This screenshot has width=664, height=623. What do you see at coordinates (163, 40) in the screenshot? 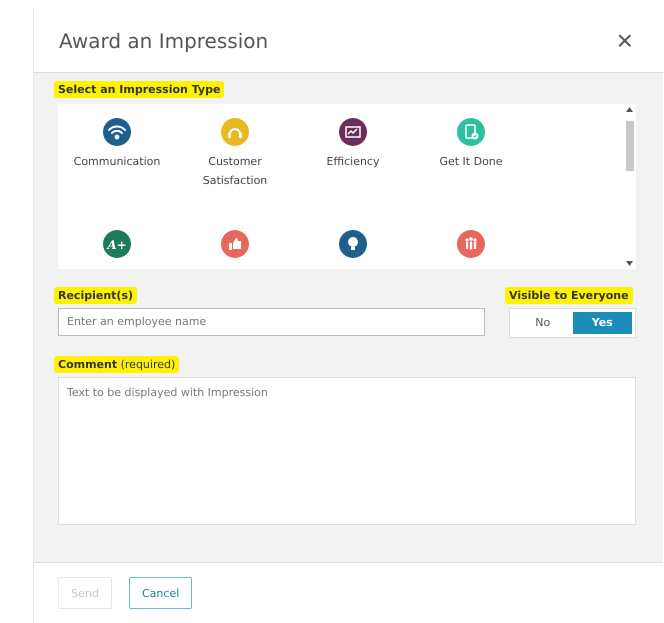
I see `dialog-title: Award an Impression` at bounding box center [163, 40].